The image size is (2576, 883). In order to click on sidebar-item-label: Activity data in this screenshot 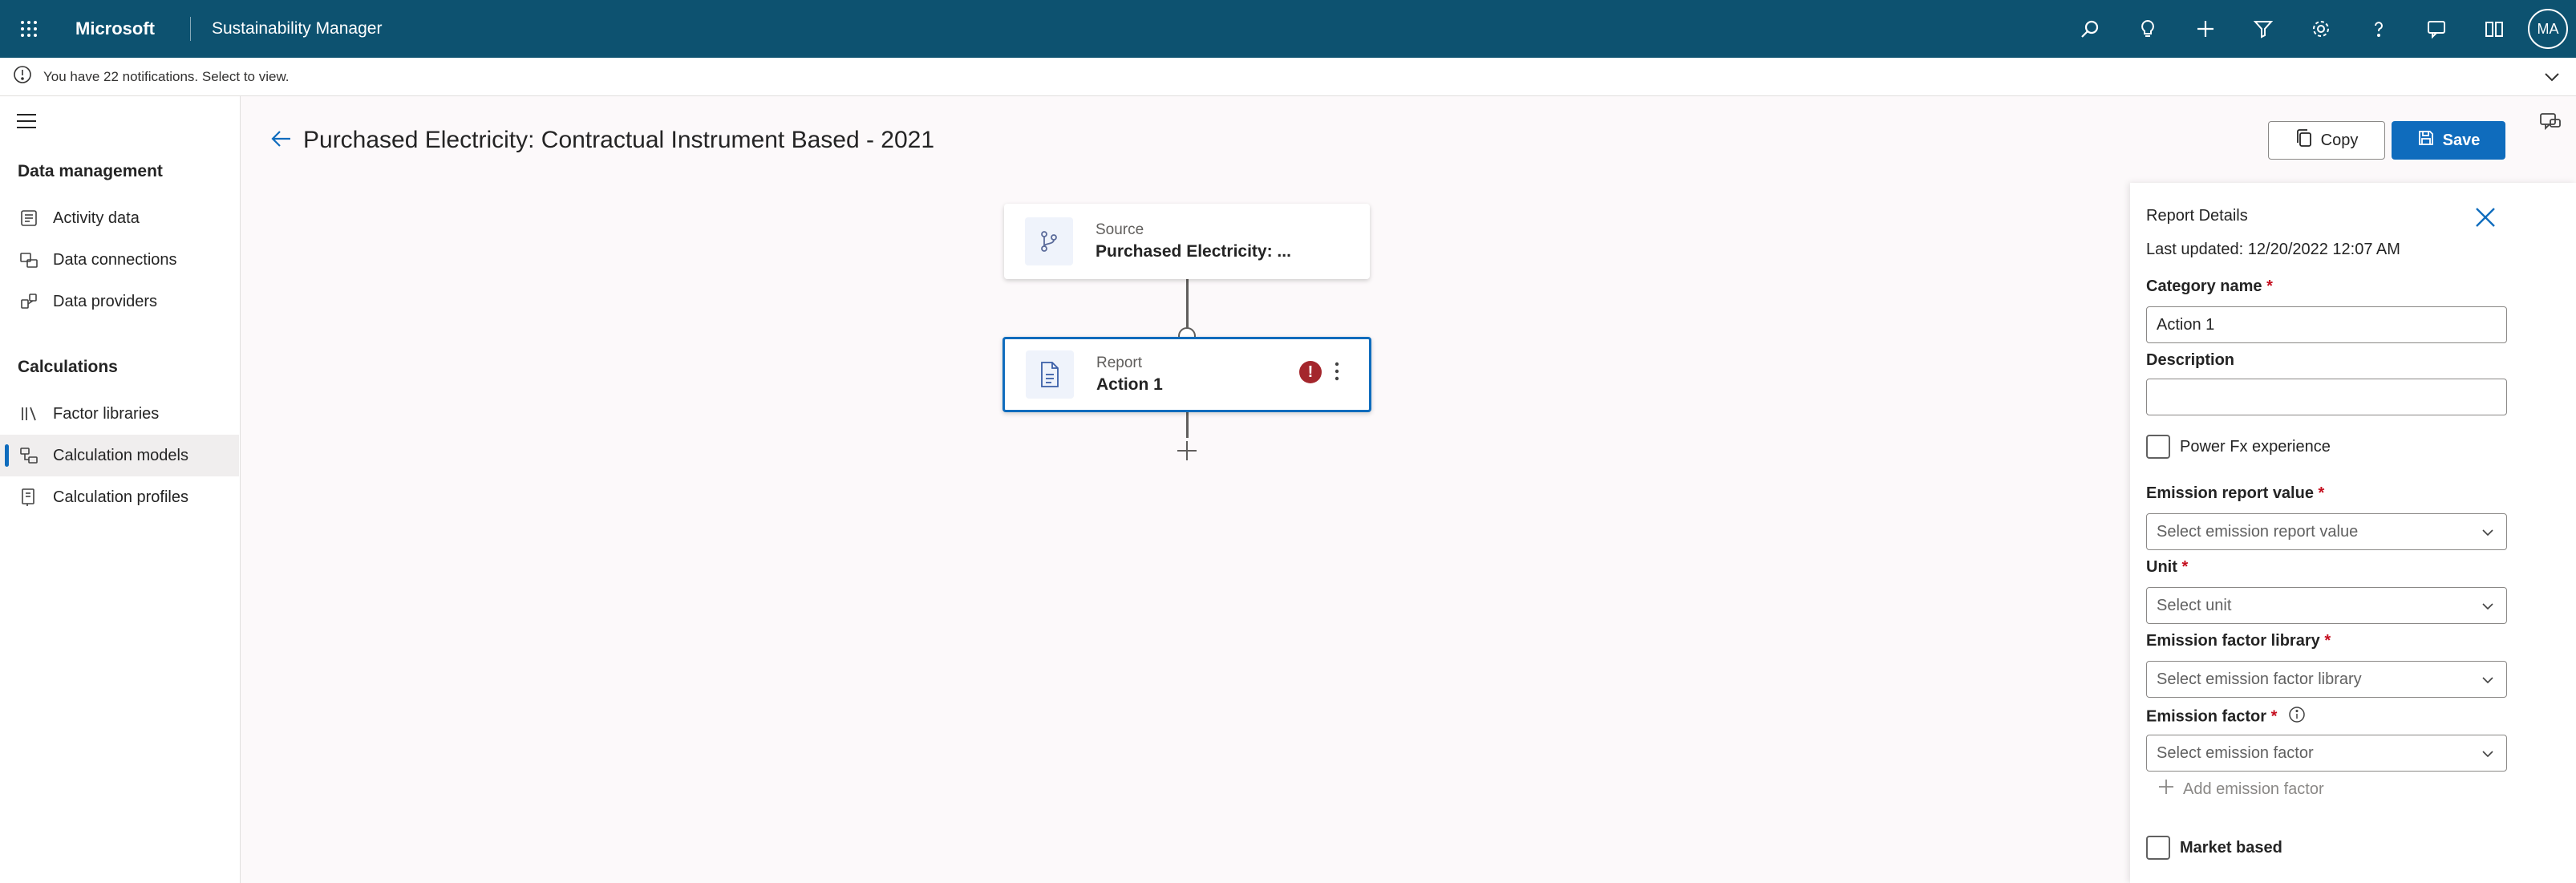, I will do `click(96, 218)`.